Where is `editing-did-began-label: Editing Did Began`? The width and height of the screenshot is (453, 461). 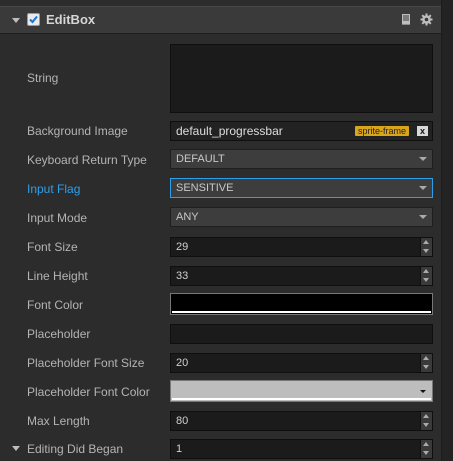 editing-did-began-label: Editing Did Began is located at coordinates (75, 449).